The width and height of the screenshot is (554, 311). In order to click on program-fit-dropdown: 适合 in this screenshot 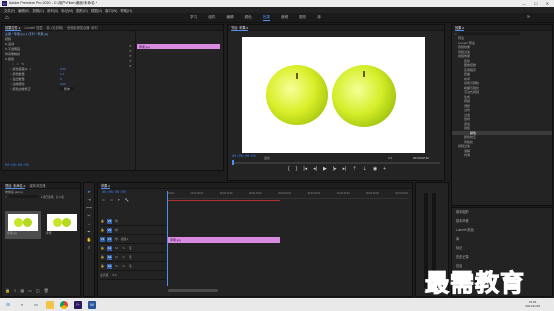, I will do `click(267, 158)`.